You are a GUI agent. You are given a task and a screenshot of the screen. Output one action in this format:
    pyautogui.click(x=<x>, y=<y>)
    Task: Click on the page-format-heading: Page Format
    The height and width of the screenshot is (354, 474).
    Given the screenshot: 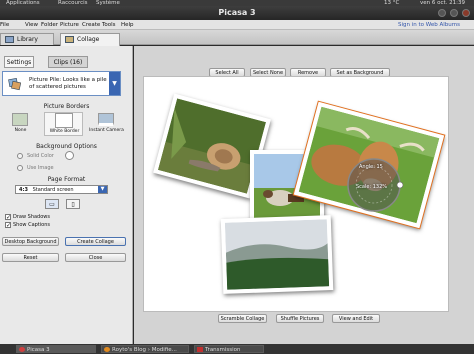 What is the action you would take?
    pyautogui.click(x=66, y=179)
    